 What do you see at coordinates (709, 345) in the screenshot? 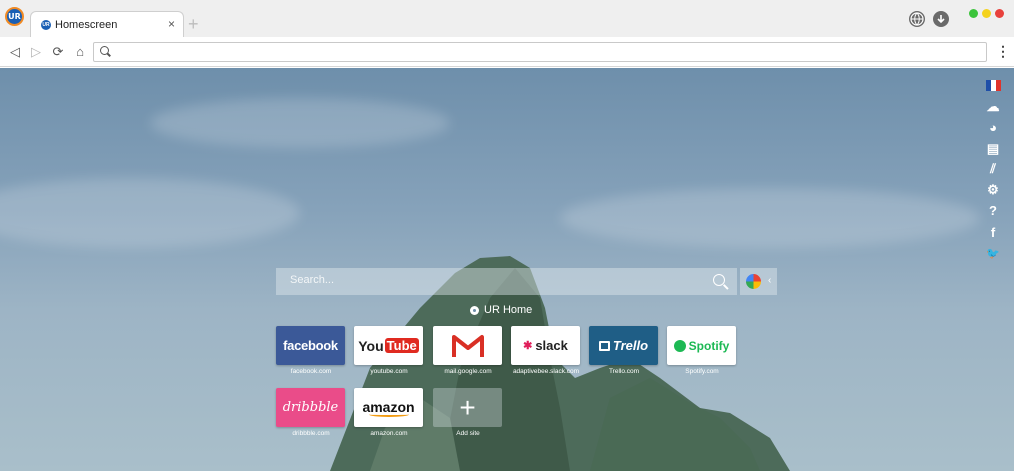
I see `spotify-wordmark: Spotify` at bounding box center [709, 345].